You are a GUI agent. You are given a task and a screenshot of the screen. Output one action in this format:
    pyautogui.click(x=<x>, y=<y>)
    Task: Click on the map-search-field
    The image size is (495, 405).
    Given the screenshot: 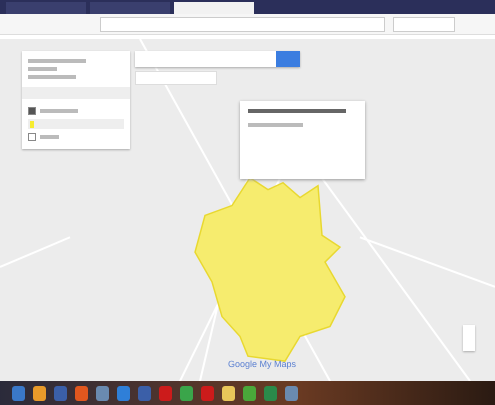 What is the action you would take?
    pyautogui.click(x=217, y=59)
    